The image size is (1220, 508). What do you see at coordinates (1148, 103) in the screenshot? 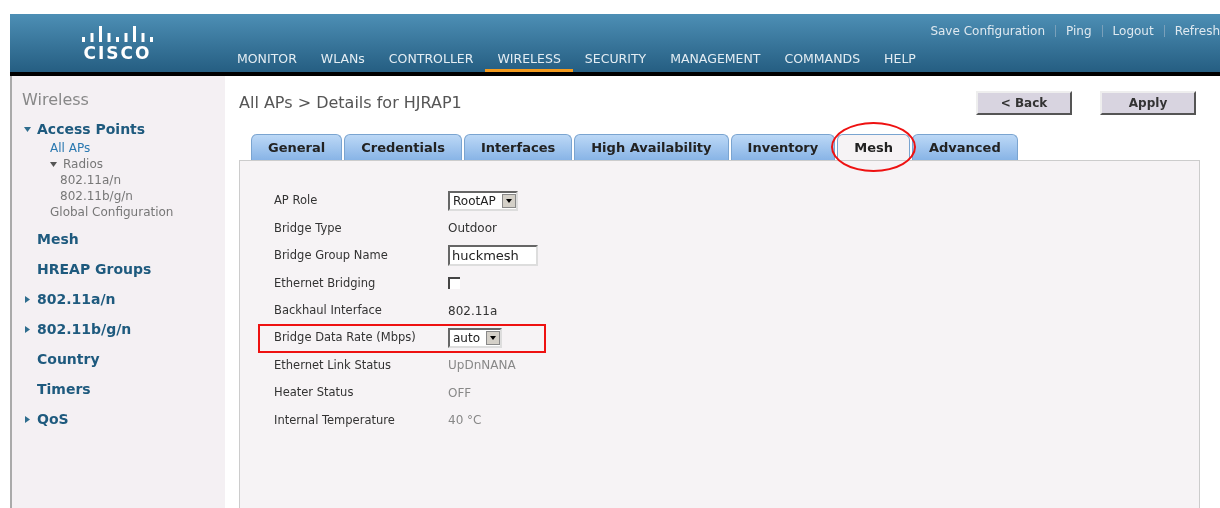
I see `apply-button: Apply` at bounding box center [1148, 103].